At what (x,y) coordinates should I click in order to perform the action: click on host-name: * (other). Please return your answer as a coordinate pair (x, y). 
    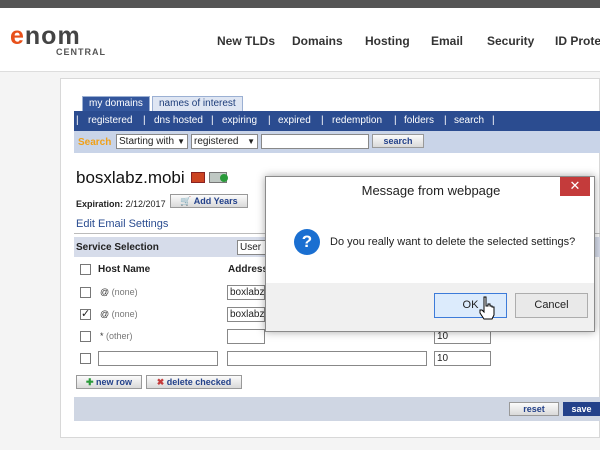
    Looking at the image, I should click on (116, 336).